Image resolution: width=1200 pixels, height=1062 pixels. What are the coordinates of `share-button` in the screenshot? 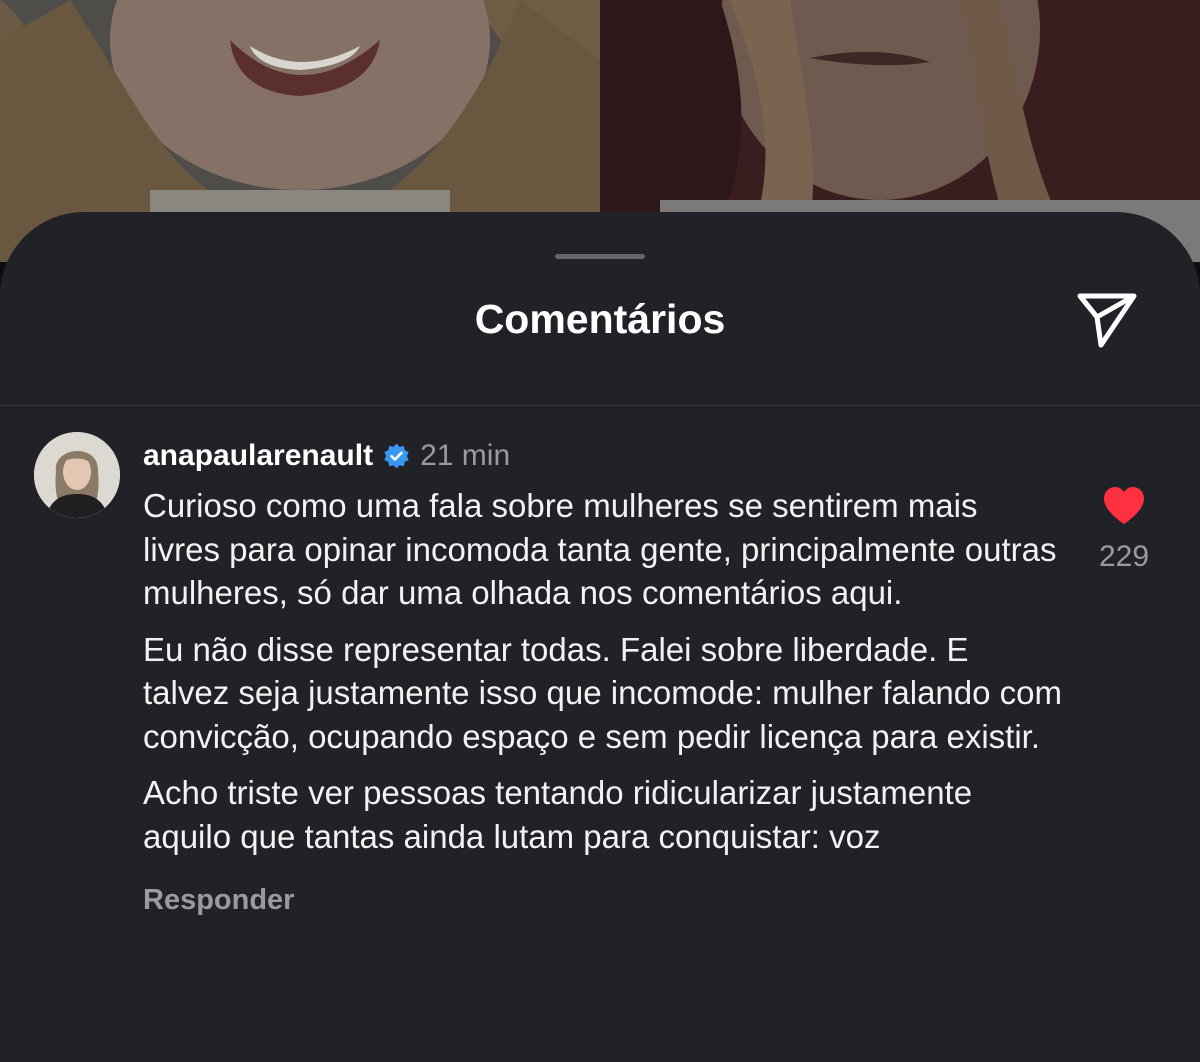 It's located at (1107, 320).